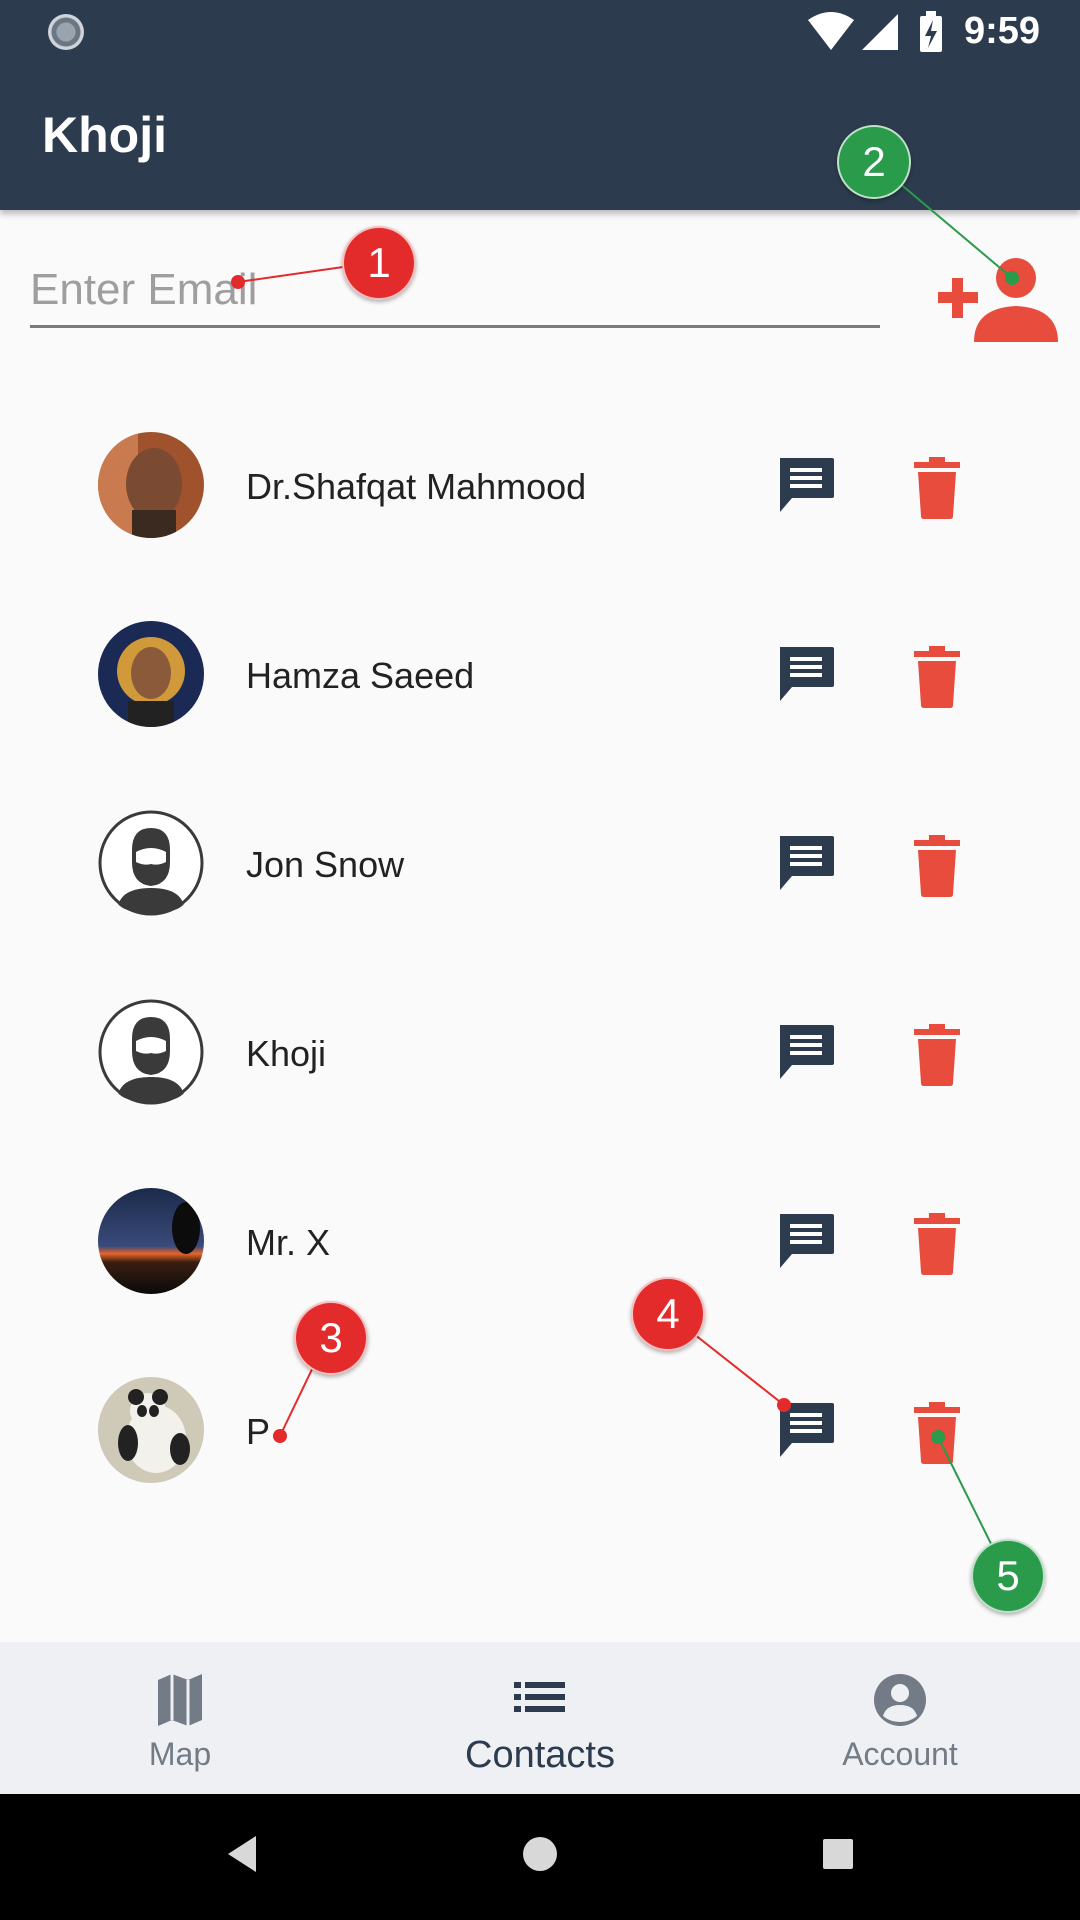  Describe the element at coordinates (280, 1436) in the screenshot. I see `marker-3-anchor` at that location.